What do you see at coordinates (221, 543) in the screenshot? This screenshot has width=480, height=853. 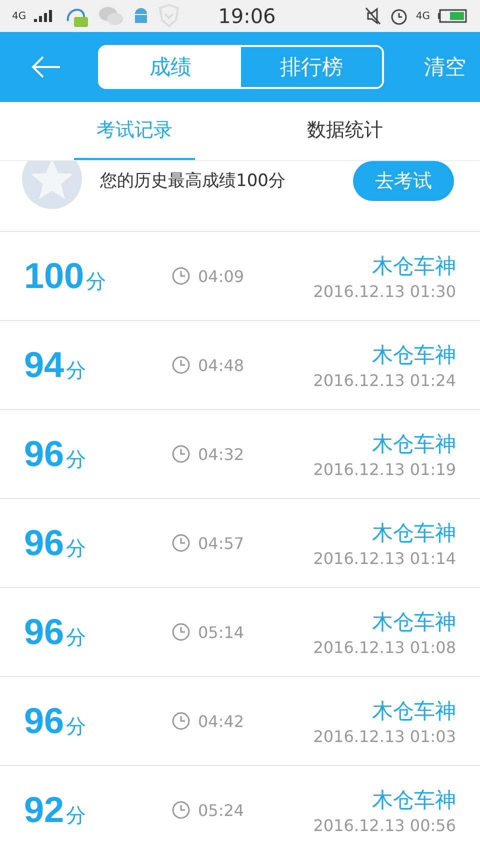 I see `duration-text: 04:57` at bounding box center [221, 543].